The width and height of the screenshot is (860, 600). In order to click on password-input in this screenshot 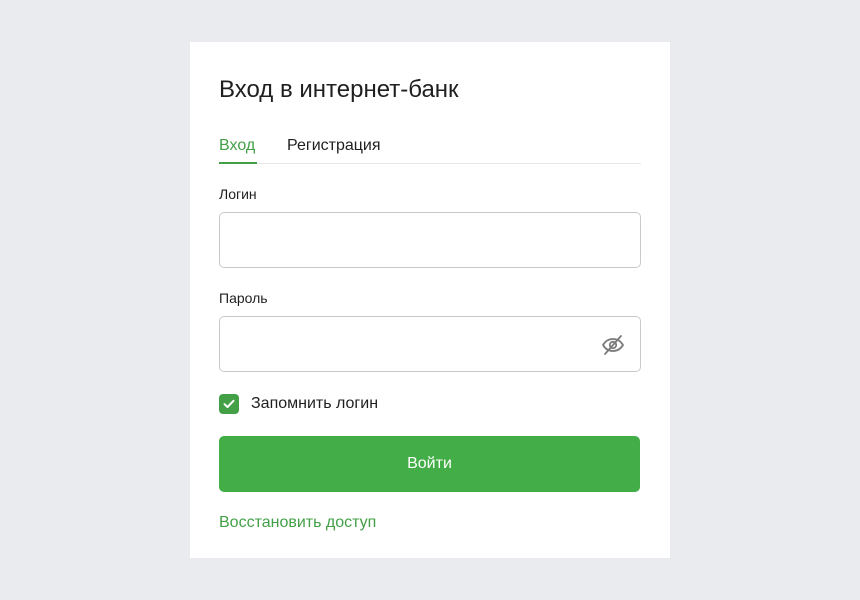, I will do `click(430, 344)`.